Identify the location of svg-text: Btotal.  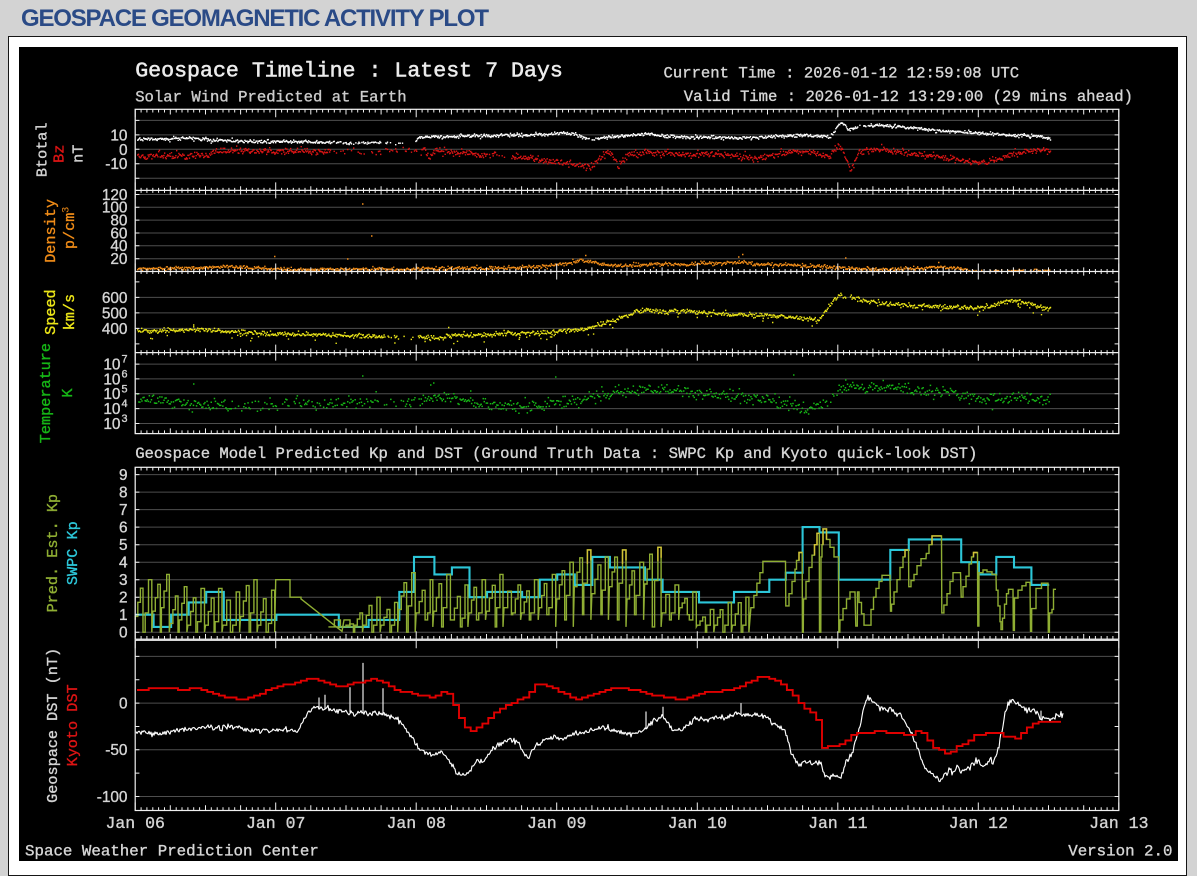
(43, 149).